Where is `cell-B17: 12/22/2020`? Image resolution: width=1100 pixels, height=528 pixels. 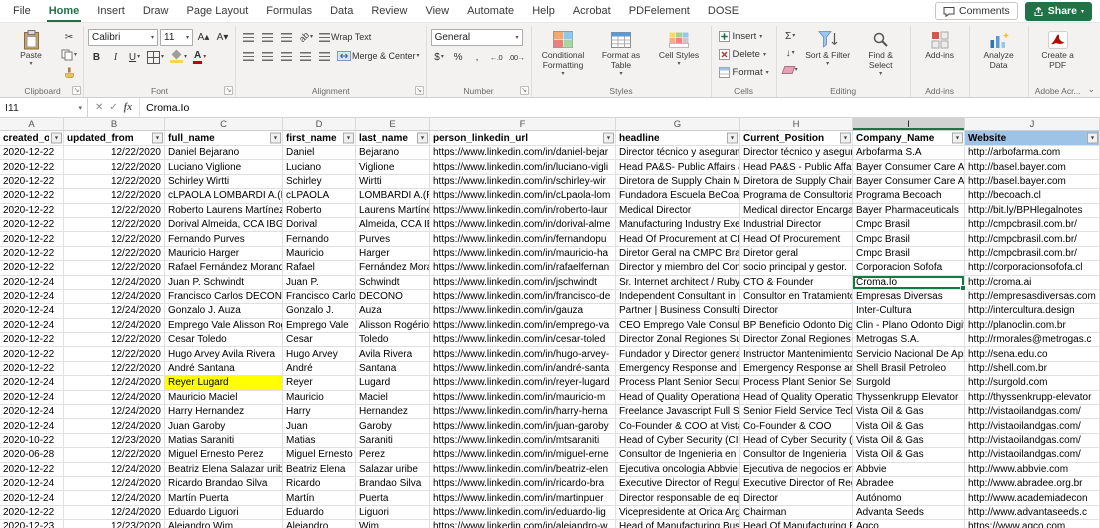 cell-B17: 12/22/2020 is located at coordinates (114, 369).